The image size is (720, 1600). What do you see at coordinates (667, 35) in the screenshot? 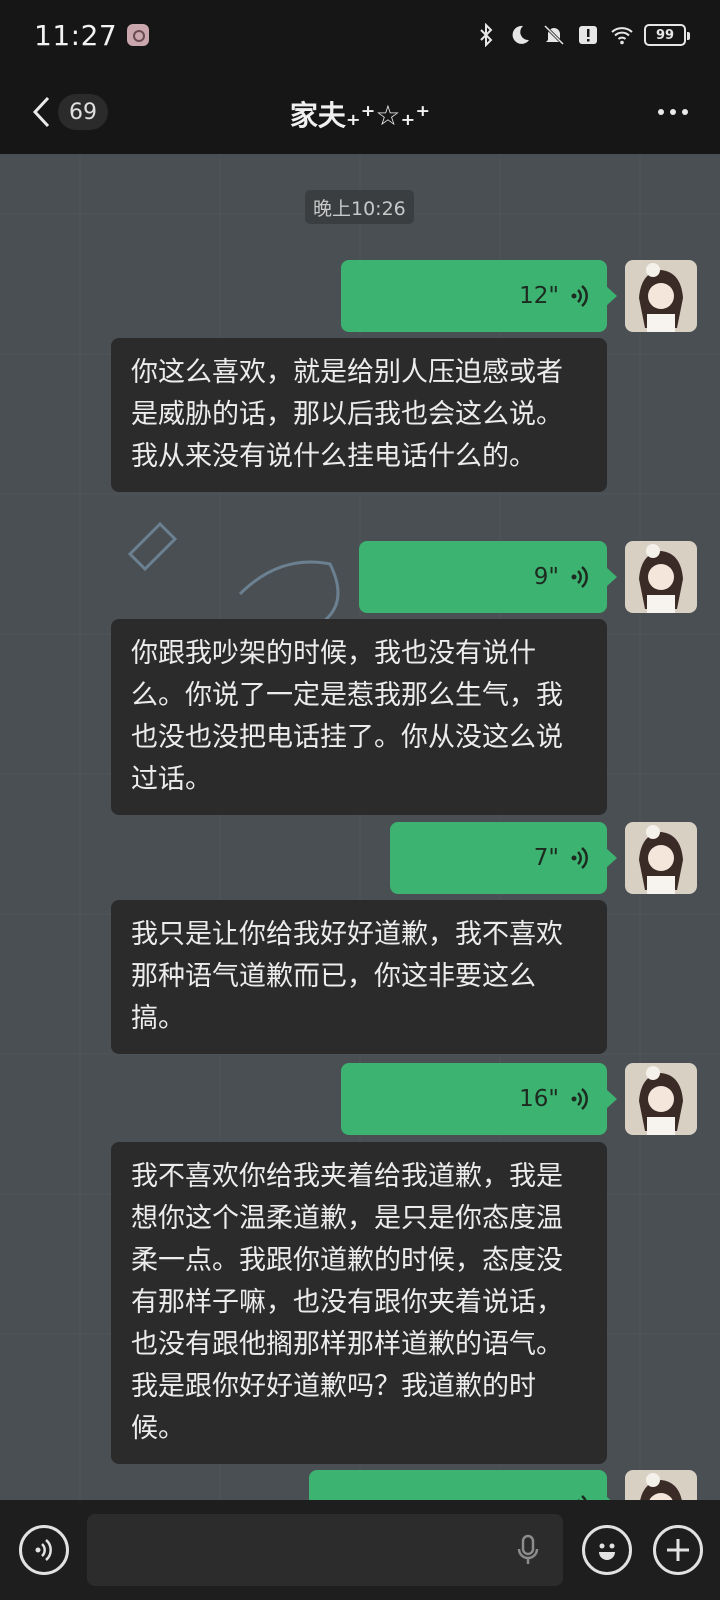
I see `battery-icon: 99` at bounding box center [667, 35].